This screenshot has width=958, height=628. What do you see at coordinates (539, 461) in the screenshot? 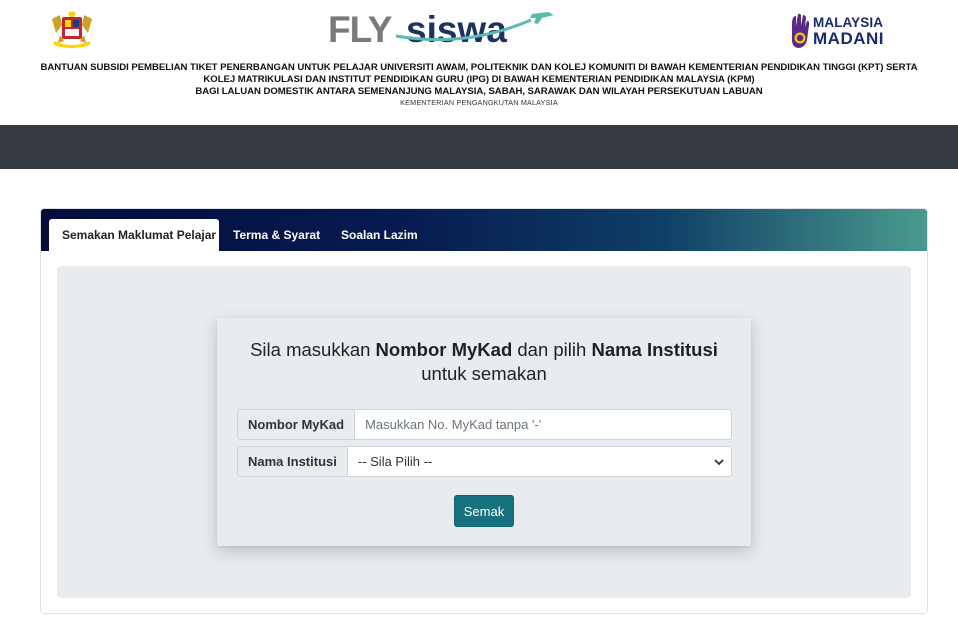
I see `institusi-select: -- Sila Pilih --` at bounding box center [539, 461].